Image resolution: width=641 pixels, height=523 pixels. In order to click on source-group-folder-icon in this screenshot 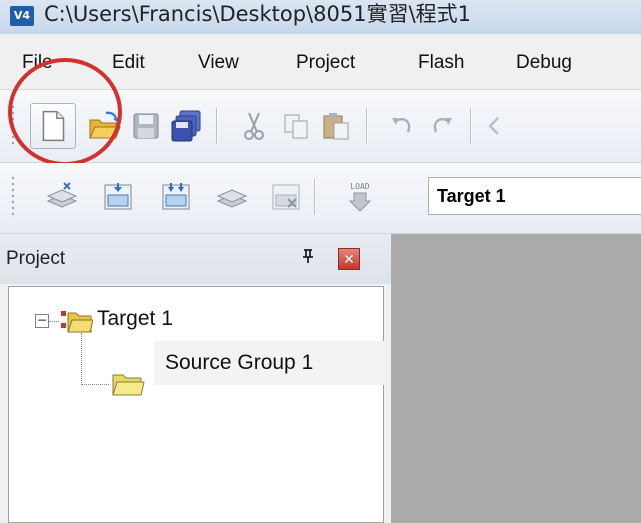, I will do `click(128, 385)`.